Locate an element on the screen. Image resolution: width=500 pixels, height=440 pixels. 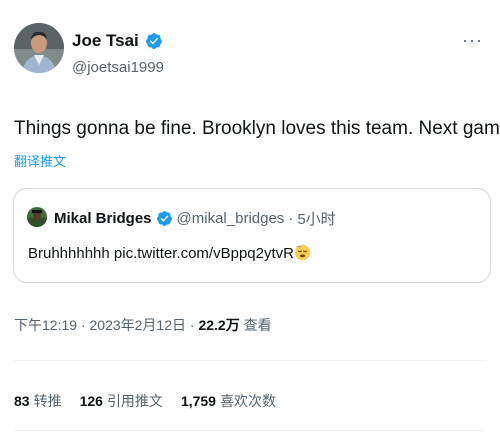
author-handle: @joetsai1999 is located at coordinates (118, 67).